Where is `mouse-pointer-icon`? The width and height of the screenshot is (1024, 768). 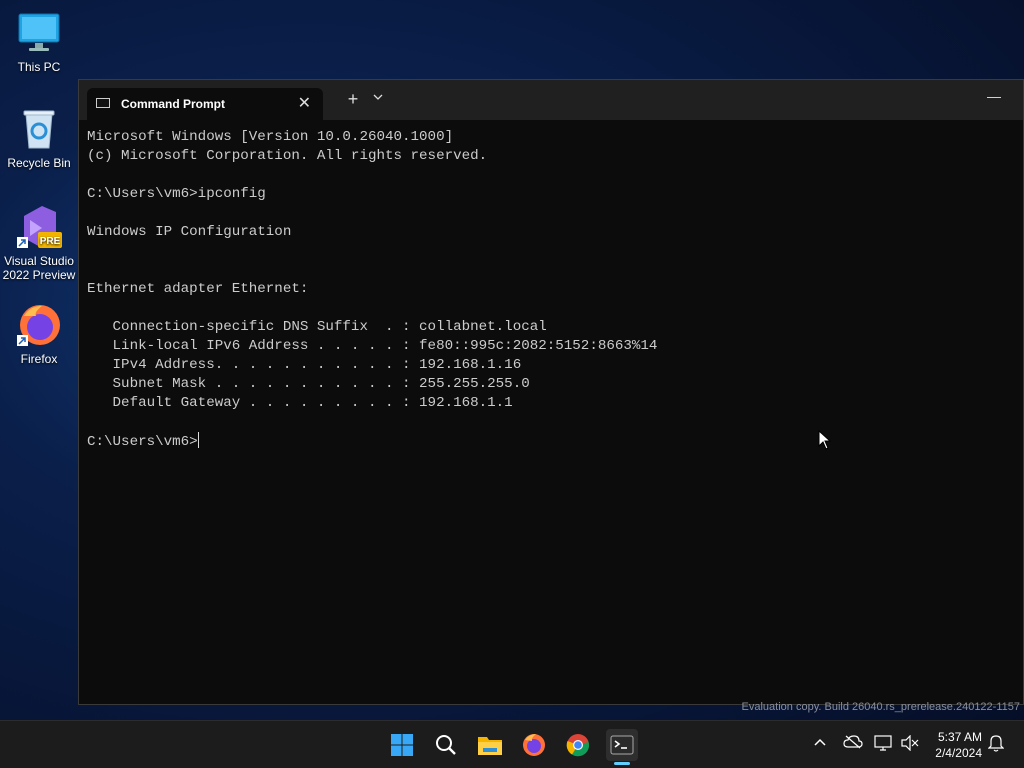
mouse-pointer-icon is located at coordinates (825, 440).